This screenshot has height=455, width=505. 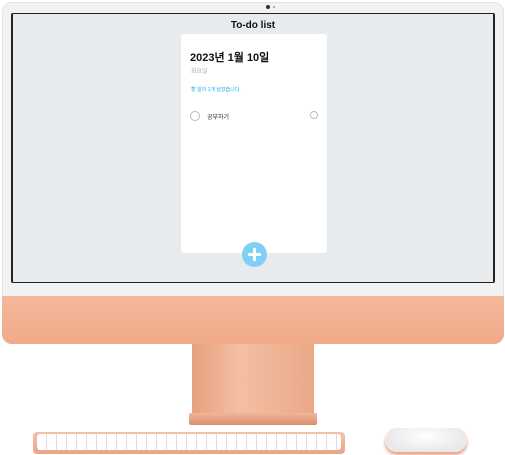 What do you see at coordinates (254, 116) in the screenshot?
I see `todo-item: 공부하기` at bounding box center [254, 116].